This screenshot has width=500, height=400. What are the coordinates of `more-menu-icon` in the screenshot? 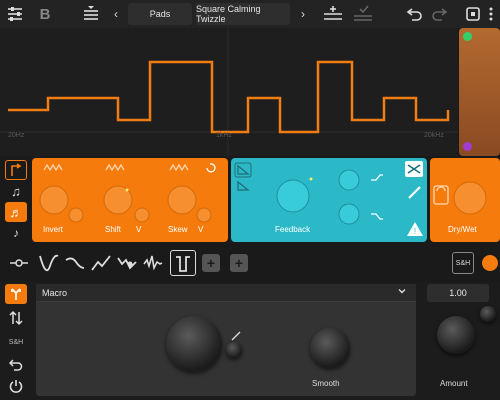 It's located at (490, 14).